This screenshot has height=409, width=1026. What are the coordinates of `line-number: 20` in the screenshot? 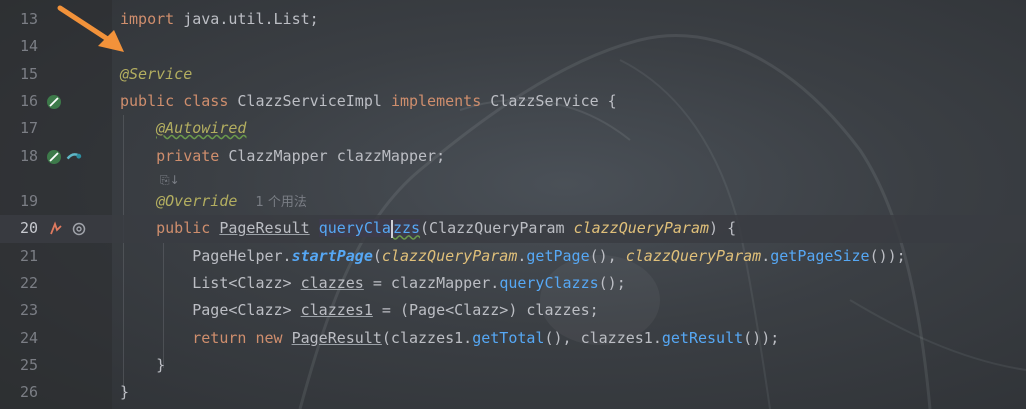 It's located at (28, 228).